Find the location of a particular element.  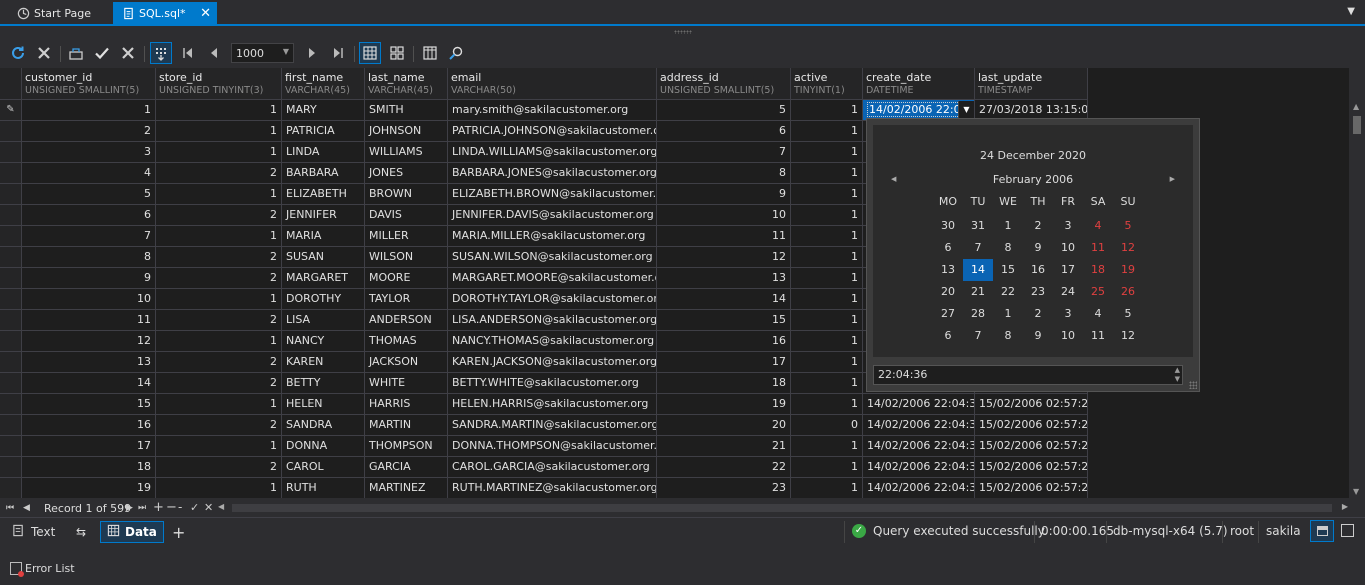

last-name-cell: JACKSON is located at coordinates (406, 362).